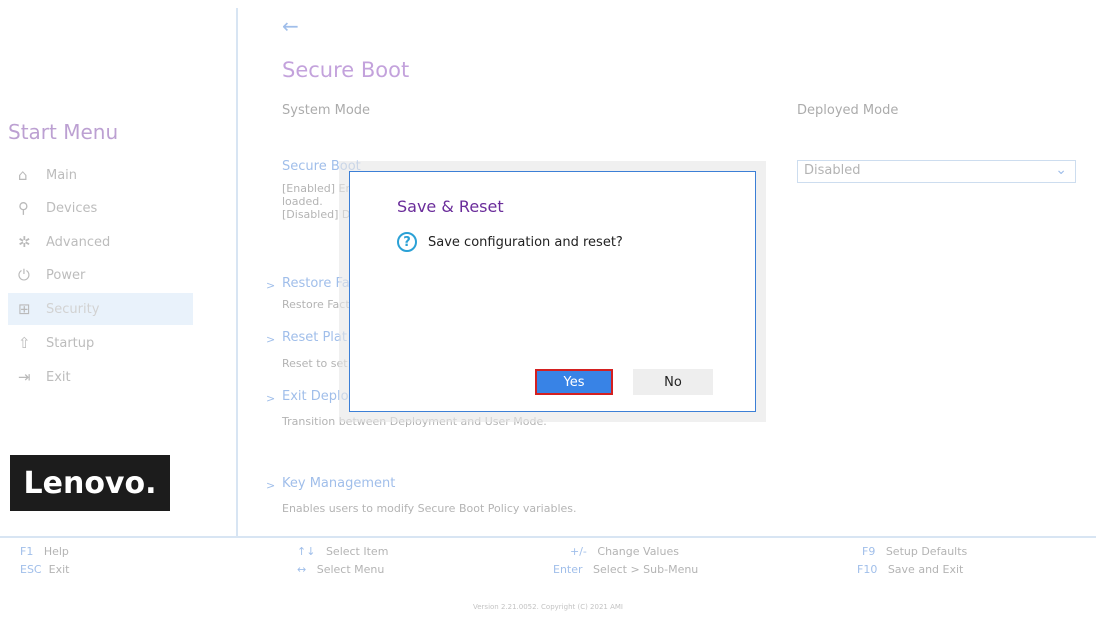  Describe the element at coordinates (290, 26) in the screenshot. I see `back-arrow-icon: ←` at that location.